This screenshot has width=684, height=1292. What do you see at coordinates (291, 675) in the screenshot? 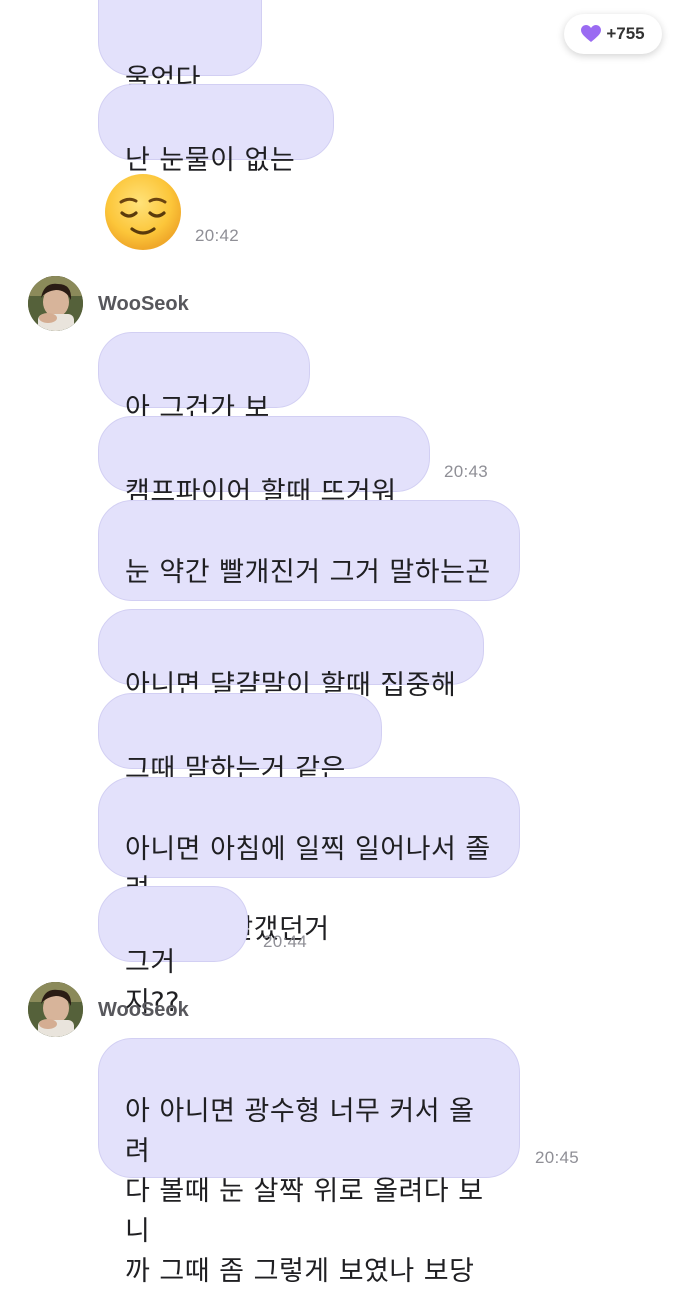
I see `chat-message: 아니면 댤걀말이 할때 집중해서` at bounding box center [291, 675].